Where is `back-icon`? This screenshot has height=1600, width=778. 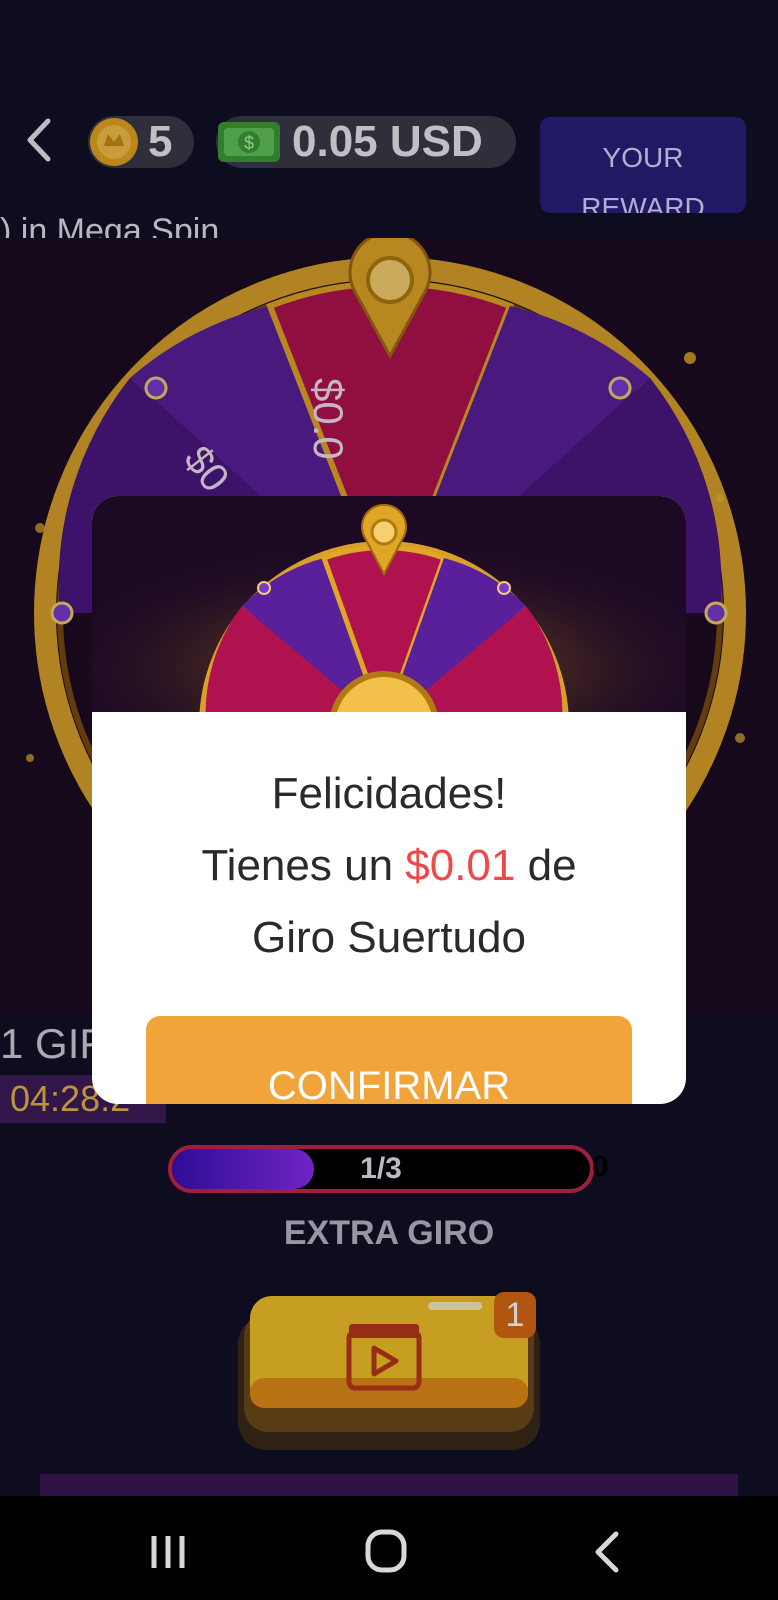
back-icon is located at coordinates (607, 1552).